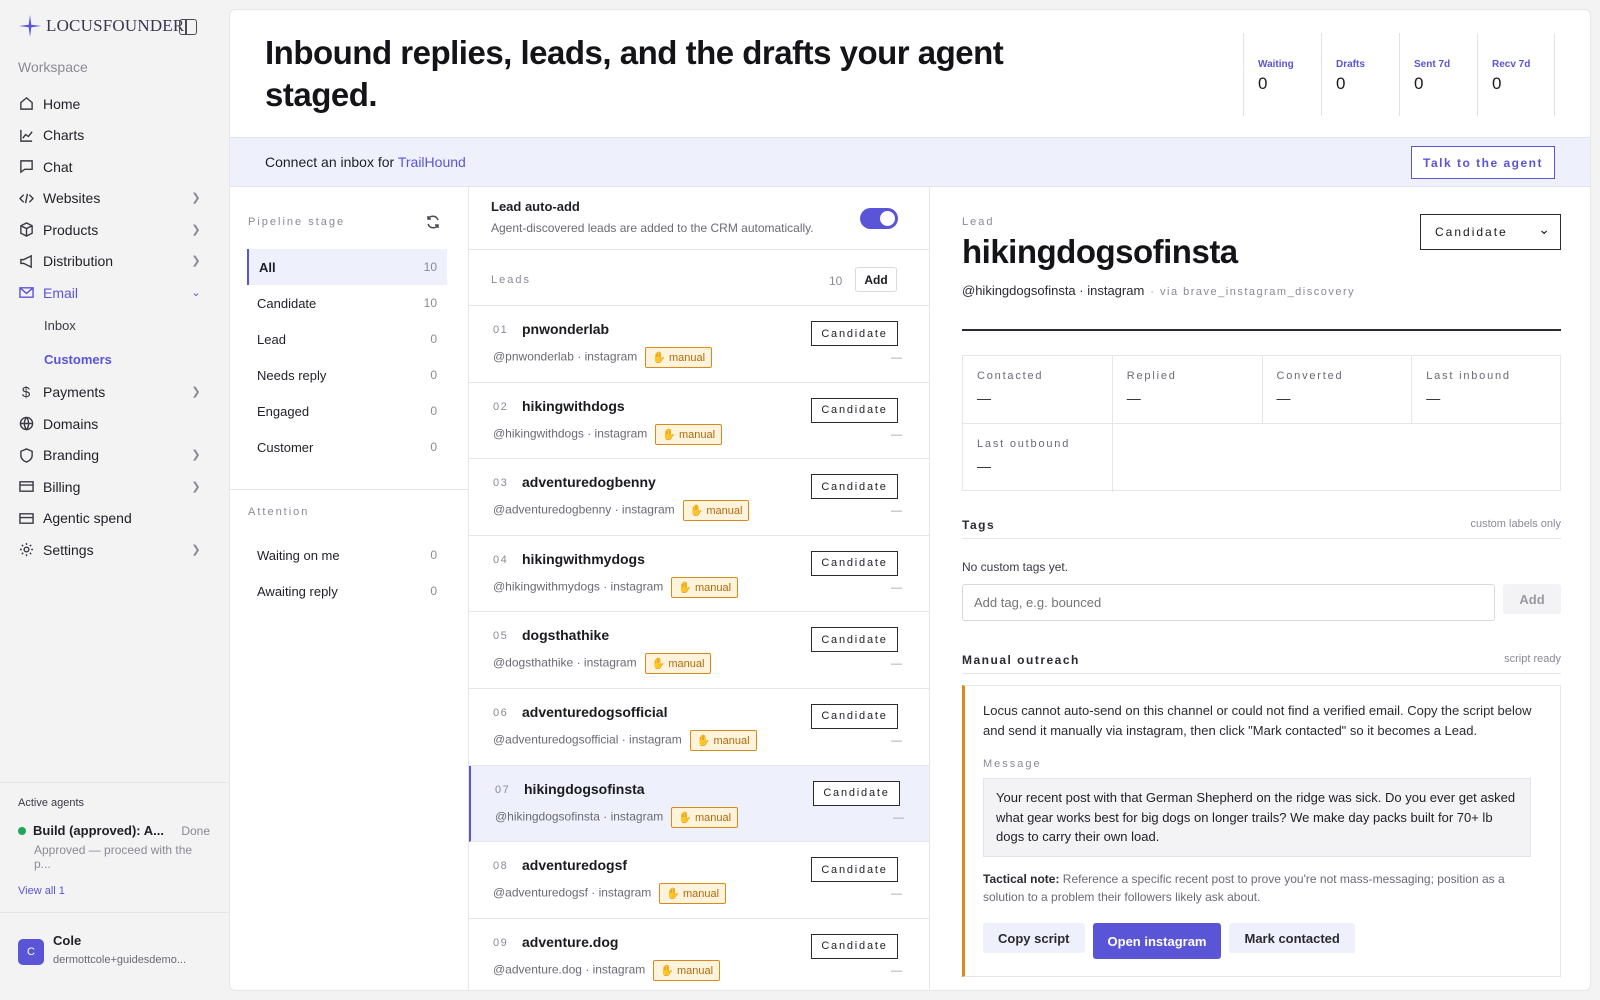  I want to click on no-tags-text: No custom tags yet., so click(1015, 567).